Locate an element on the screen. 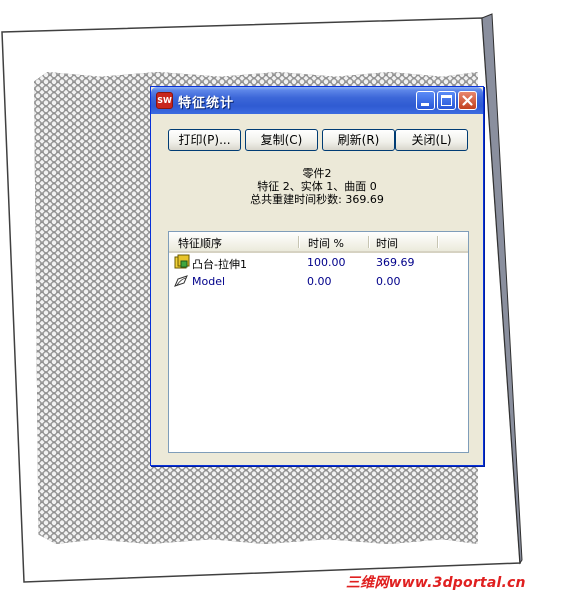 The image size is (565, 596). row-feature-name: Model is located at coordinates (209, 281).